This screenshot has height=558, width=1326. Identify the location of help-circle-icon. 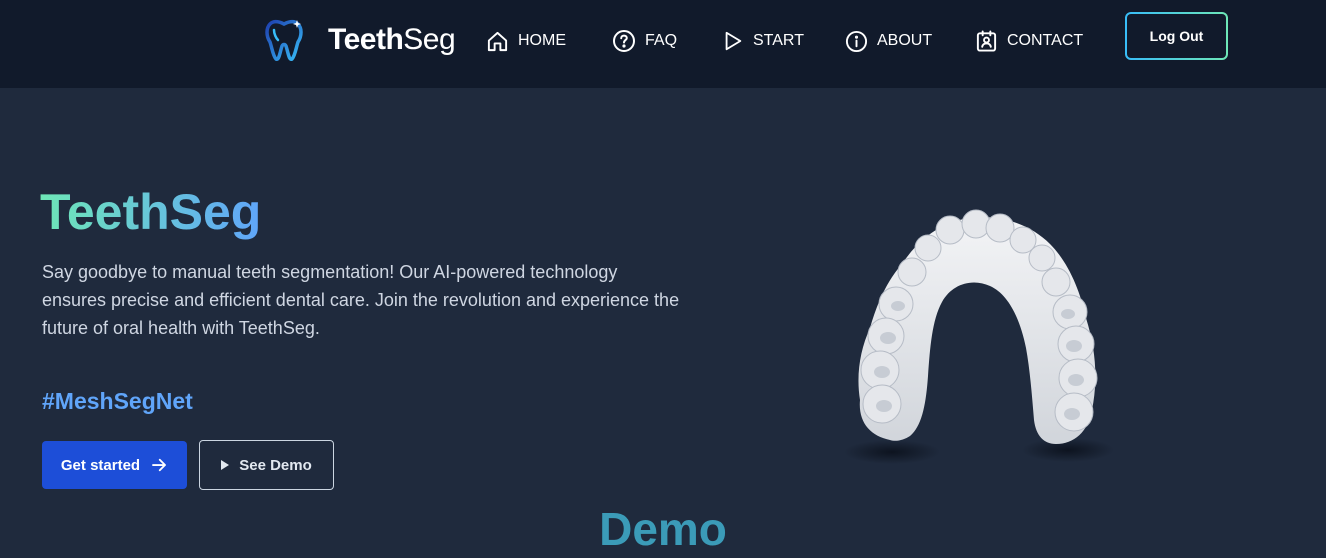
(624, 41).